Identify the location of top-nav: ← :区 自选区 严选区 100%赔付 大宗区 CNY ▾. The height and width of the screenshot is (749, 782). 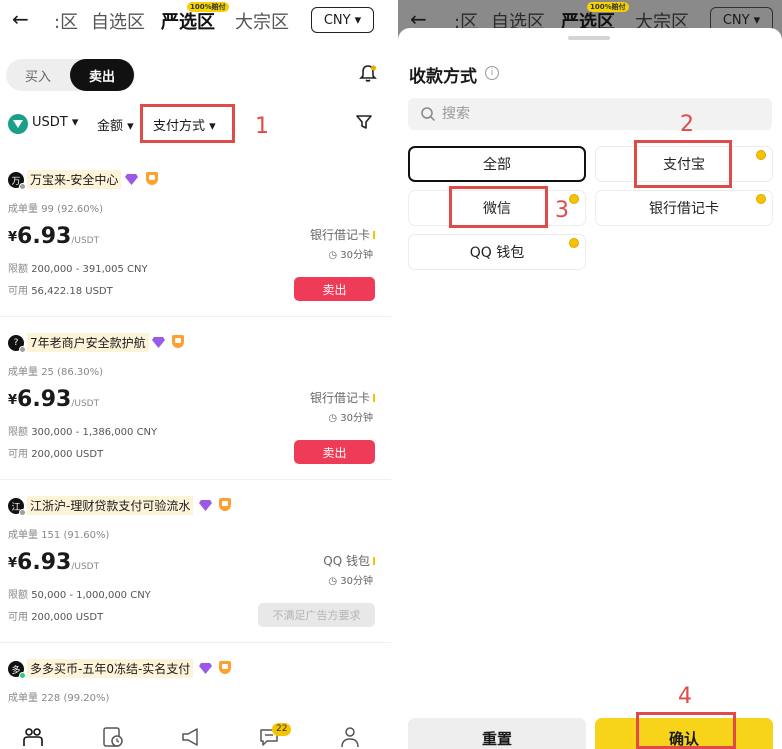
(195, 20).